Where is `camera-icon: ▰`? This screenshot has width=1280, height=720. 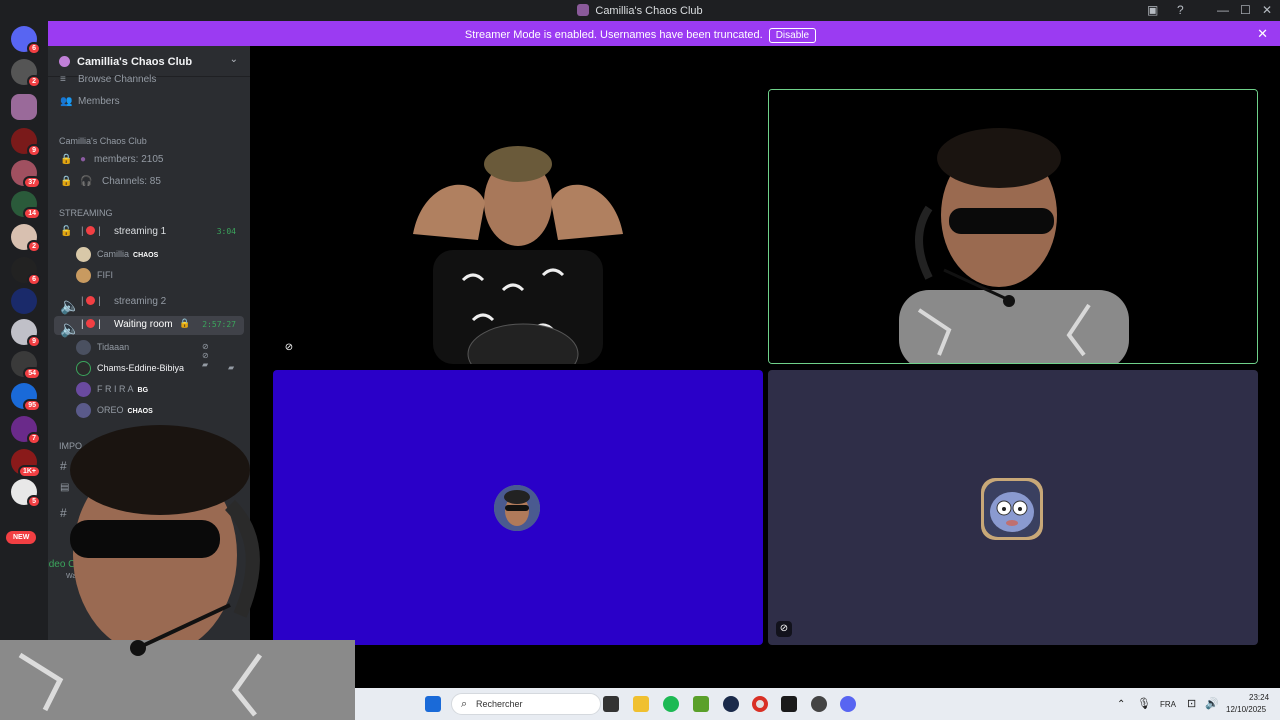
camera-icon: ▰ is located at coordinates (231, 367).